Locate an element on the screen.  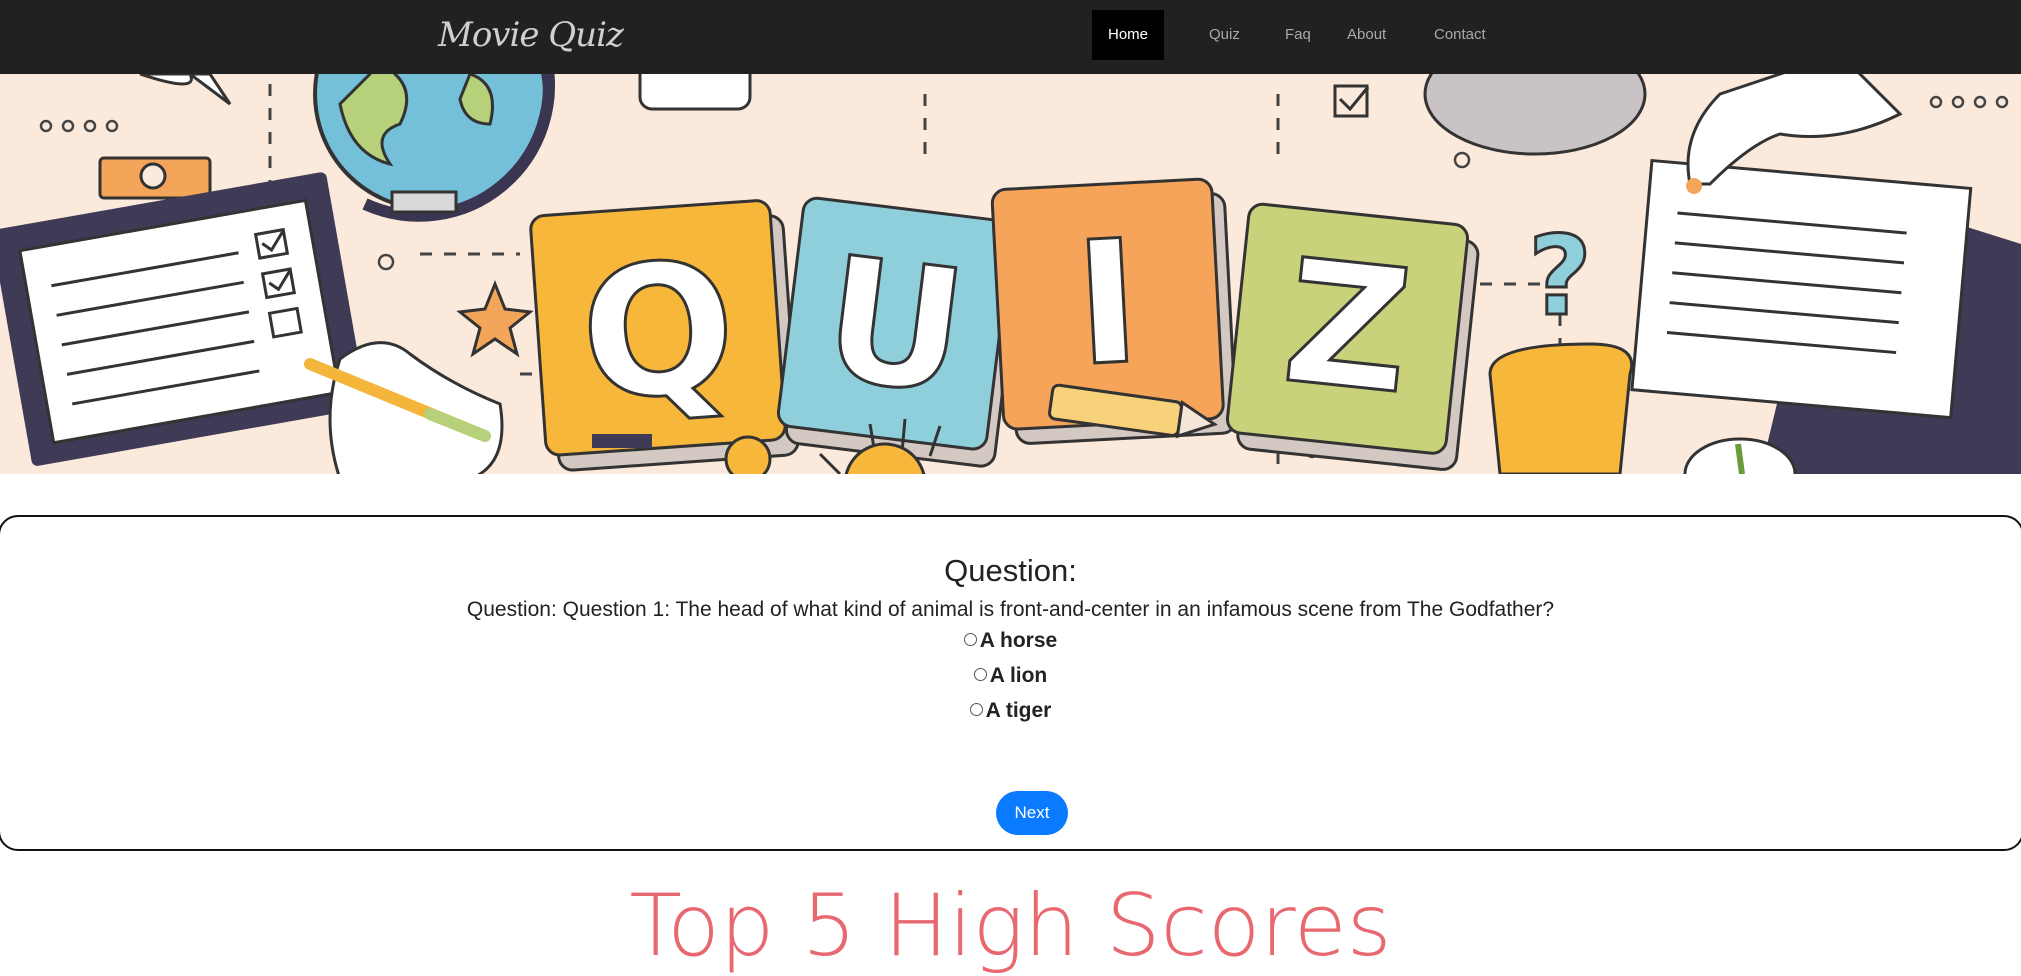
answer-option-label: A tiger is located at coordinates (1018, 710).